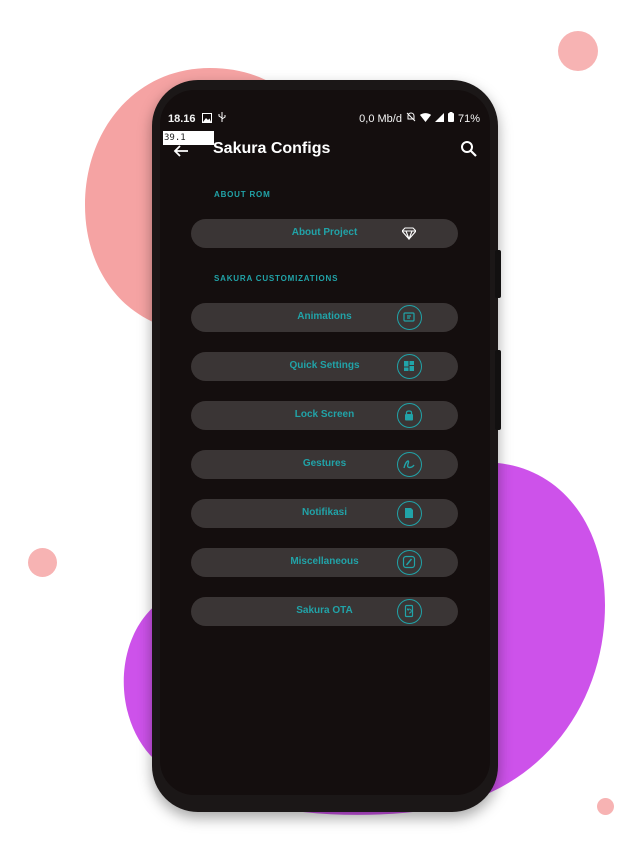  What do you see at coordinates (409, 366) in the screenshot?
I see `grid-icon` at bounding box center [409, 366].